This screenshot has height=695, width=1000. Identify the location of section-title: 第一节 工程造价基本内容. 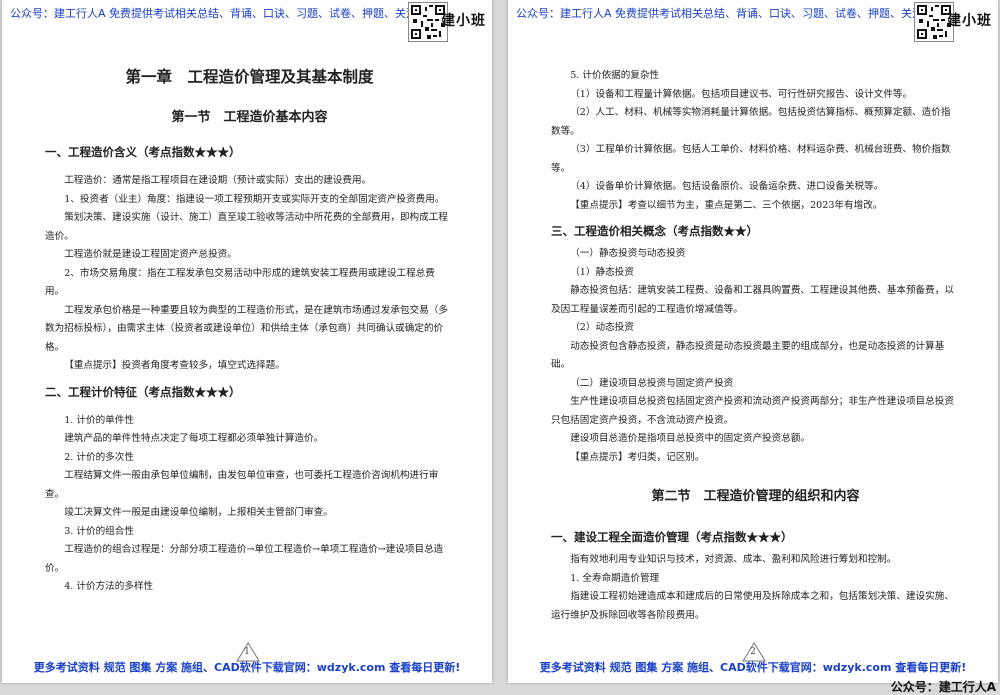
(249, 117).